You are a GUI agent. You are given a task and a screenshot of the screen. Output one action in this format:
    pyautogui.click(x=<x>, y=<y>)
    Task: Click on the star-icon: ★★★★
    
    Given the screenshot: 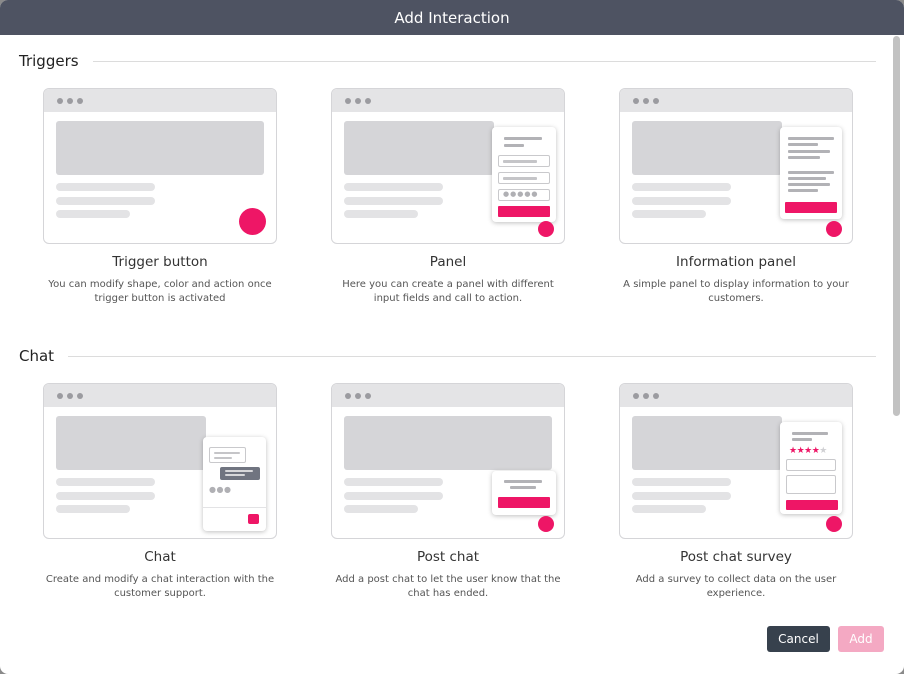 What is the action you would take?
    pyautogui.click(x=804, y=451)
    